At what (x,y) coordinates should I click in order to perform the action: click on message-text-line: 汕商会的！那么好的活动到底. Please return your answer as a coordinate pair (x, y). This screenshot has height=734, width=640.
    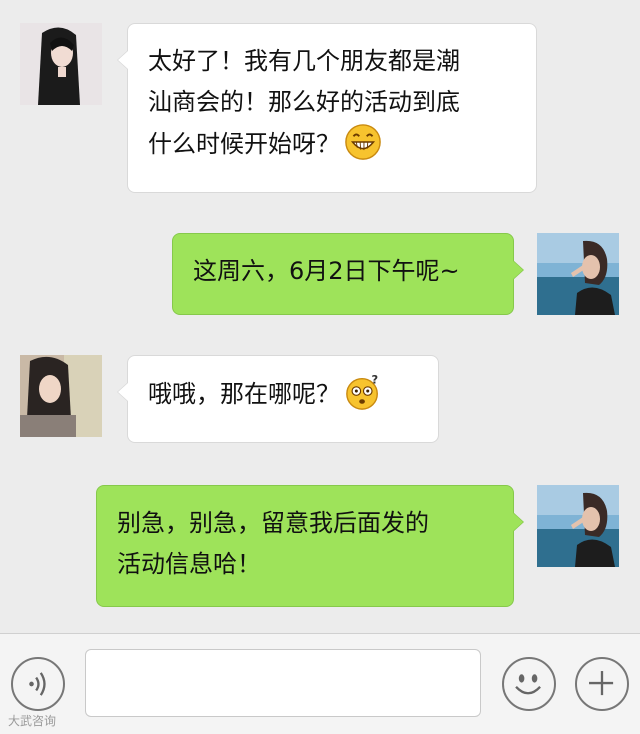
    Looking at the image, I should click on (304, 102).